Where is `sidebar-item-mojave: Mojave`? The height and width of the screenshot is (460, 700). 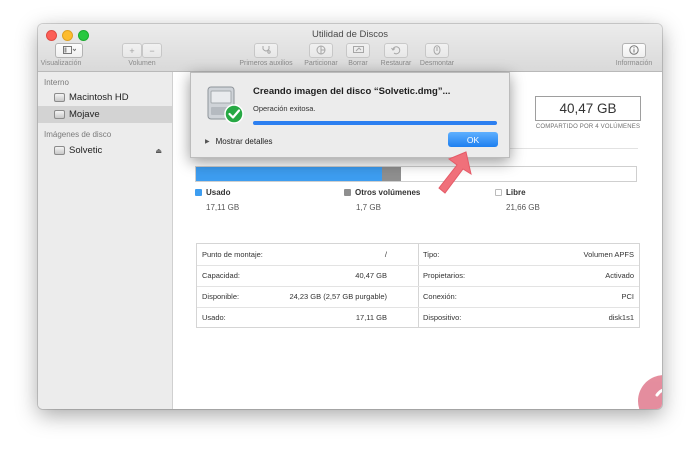
sidebar-item-mojave: Mojave is located at coordinates (105, 114).